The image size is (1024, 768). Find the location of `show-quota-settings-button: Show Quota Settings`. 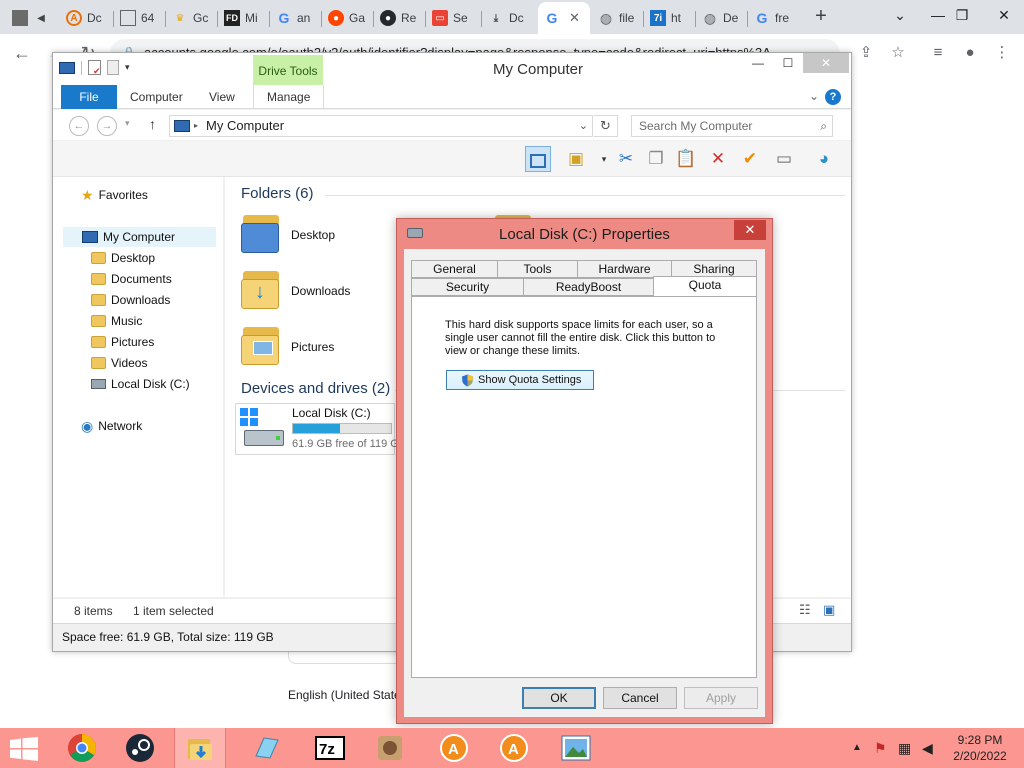

show-quota-settings-button: Show Quota Settings is located at coordinates (520, 380).